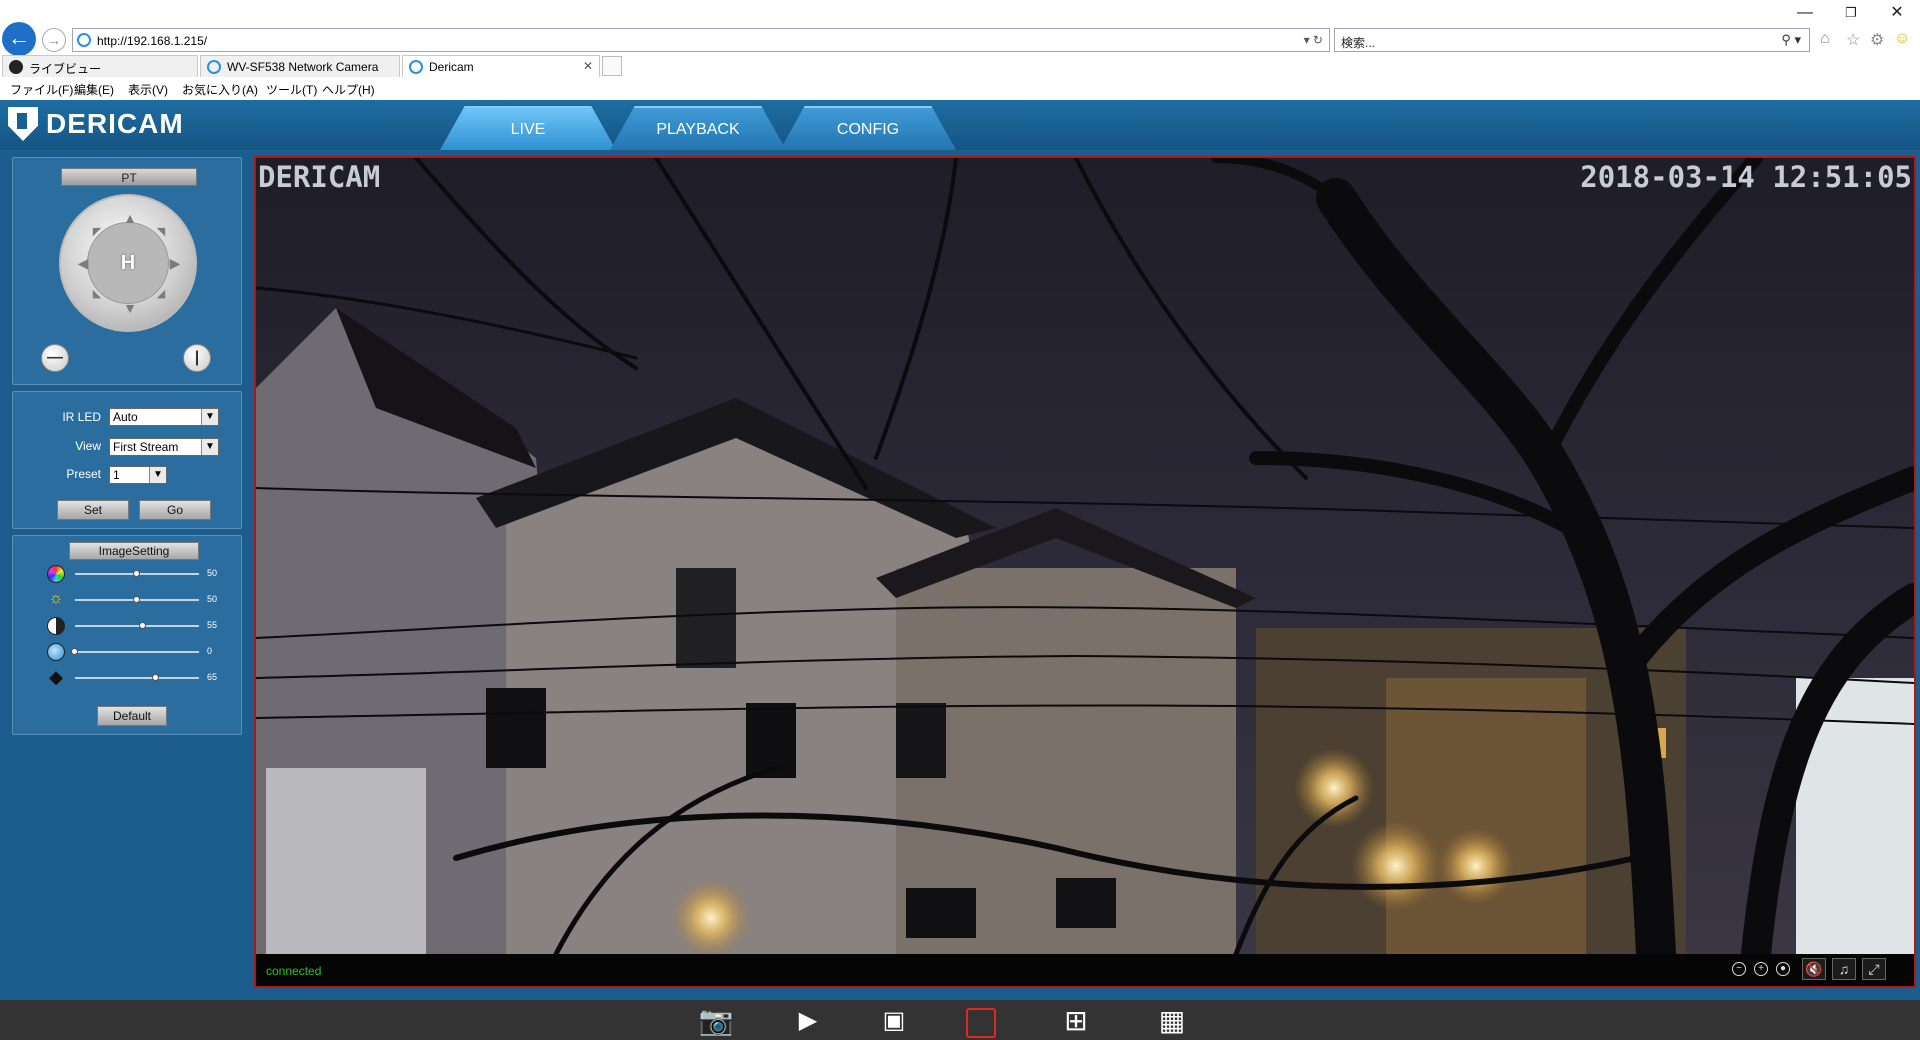 This screenshot has width=1920, height=1040. Describe the element at coordinates (981, 1023) in the screenshot. I see `single-view-layout-icon` at that location.